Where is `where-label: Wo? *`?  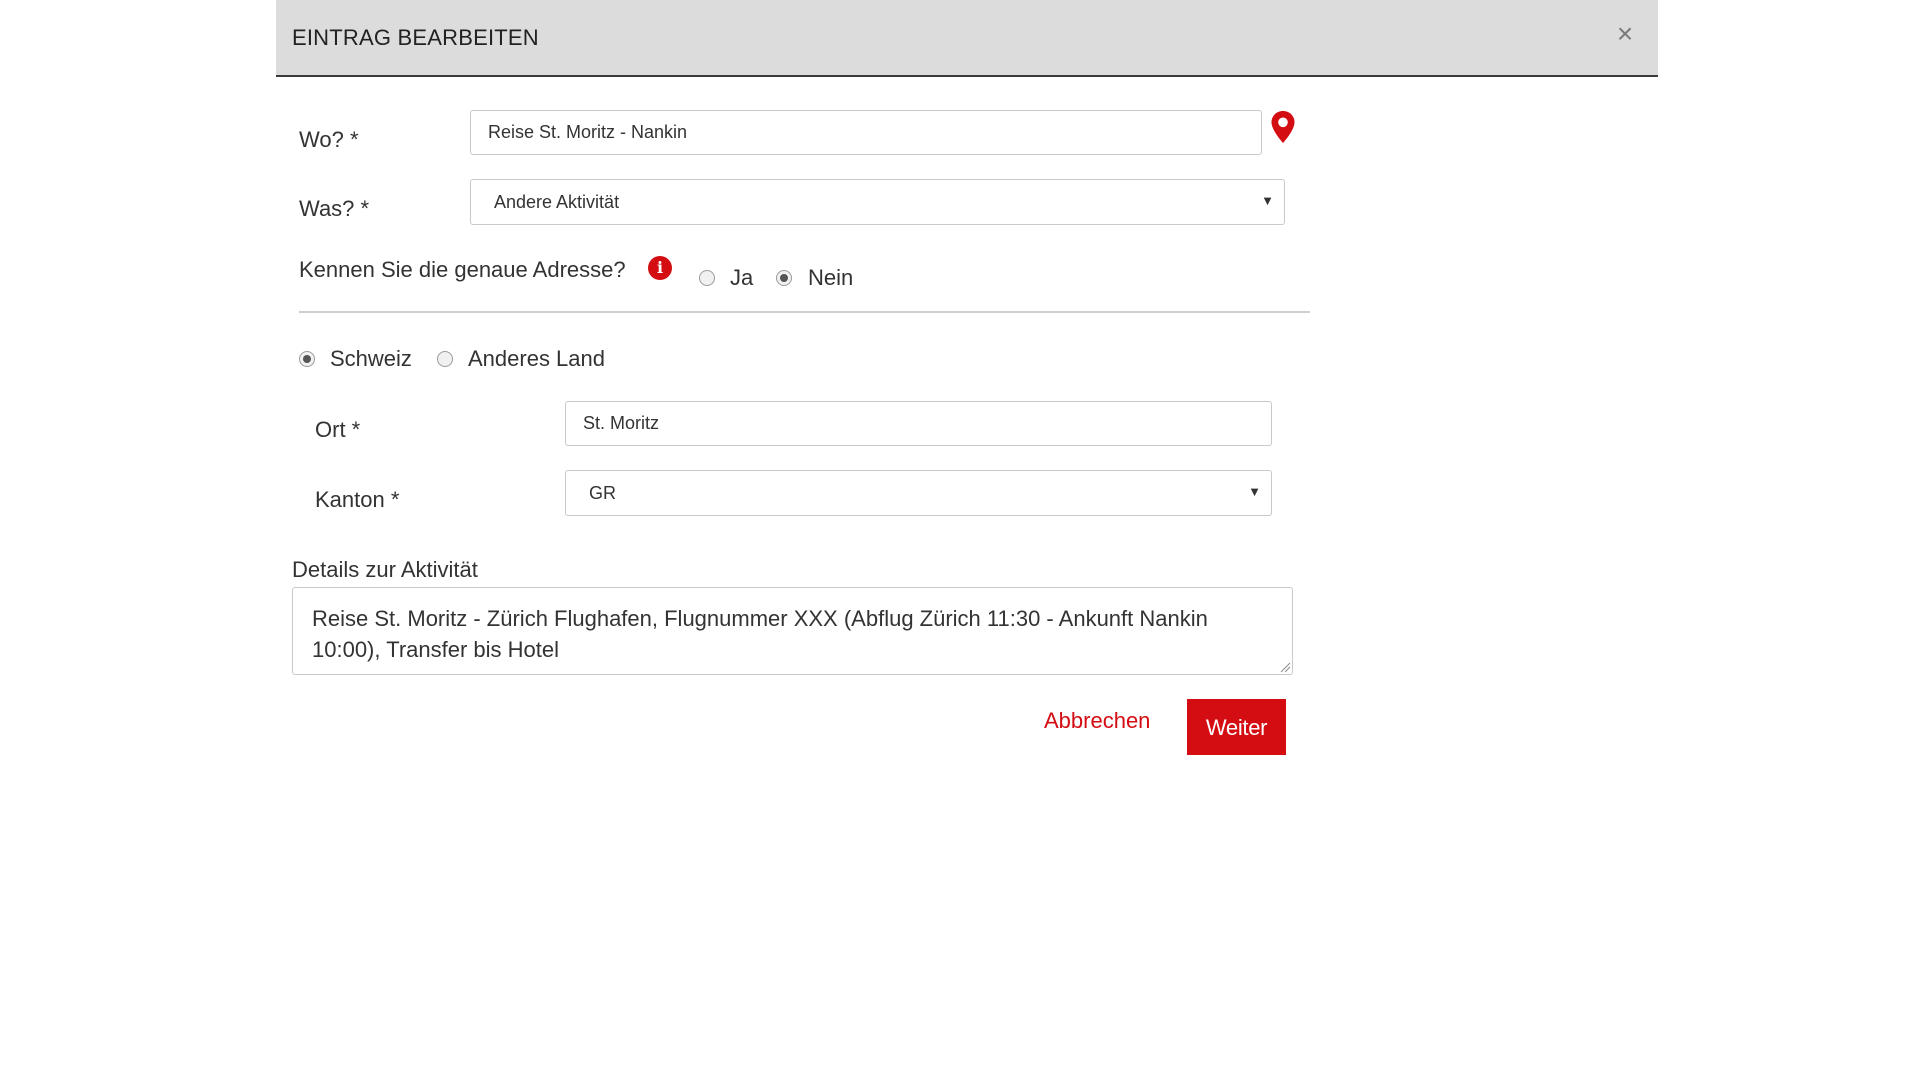
where-label: Wo? * is located at coordinates (329, 139).